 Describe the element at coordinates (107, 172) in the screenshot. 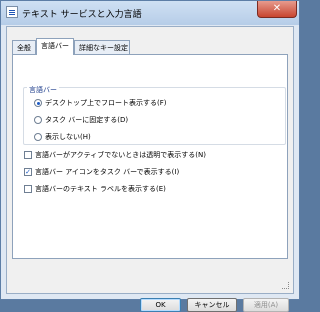

I see `checkbox-taskbar-icon-label: 言語バー アイコンをタスク バーで表示する(I)` at that location.